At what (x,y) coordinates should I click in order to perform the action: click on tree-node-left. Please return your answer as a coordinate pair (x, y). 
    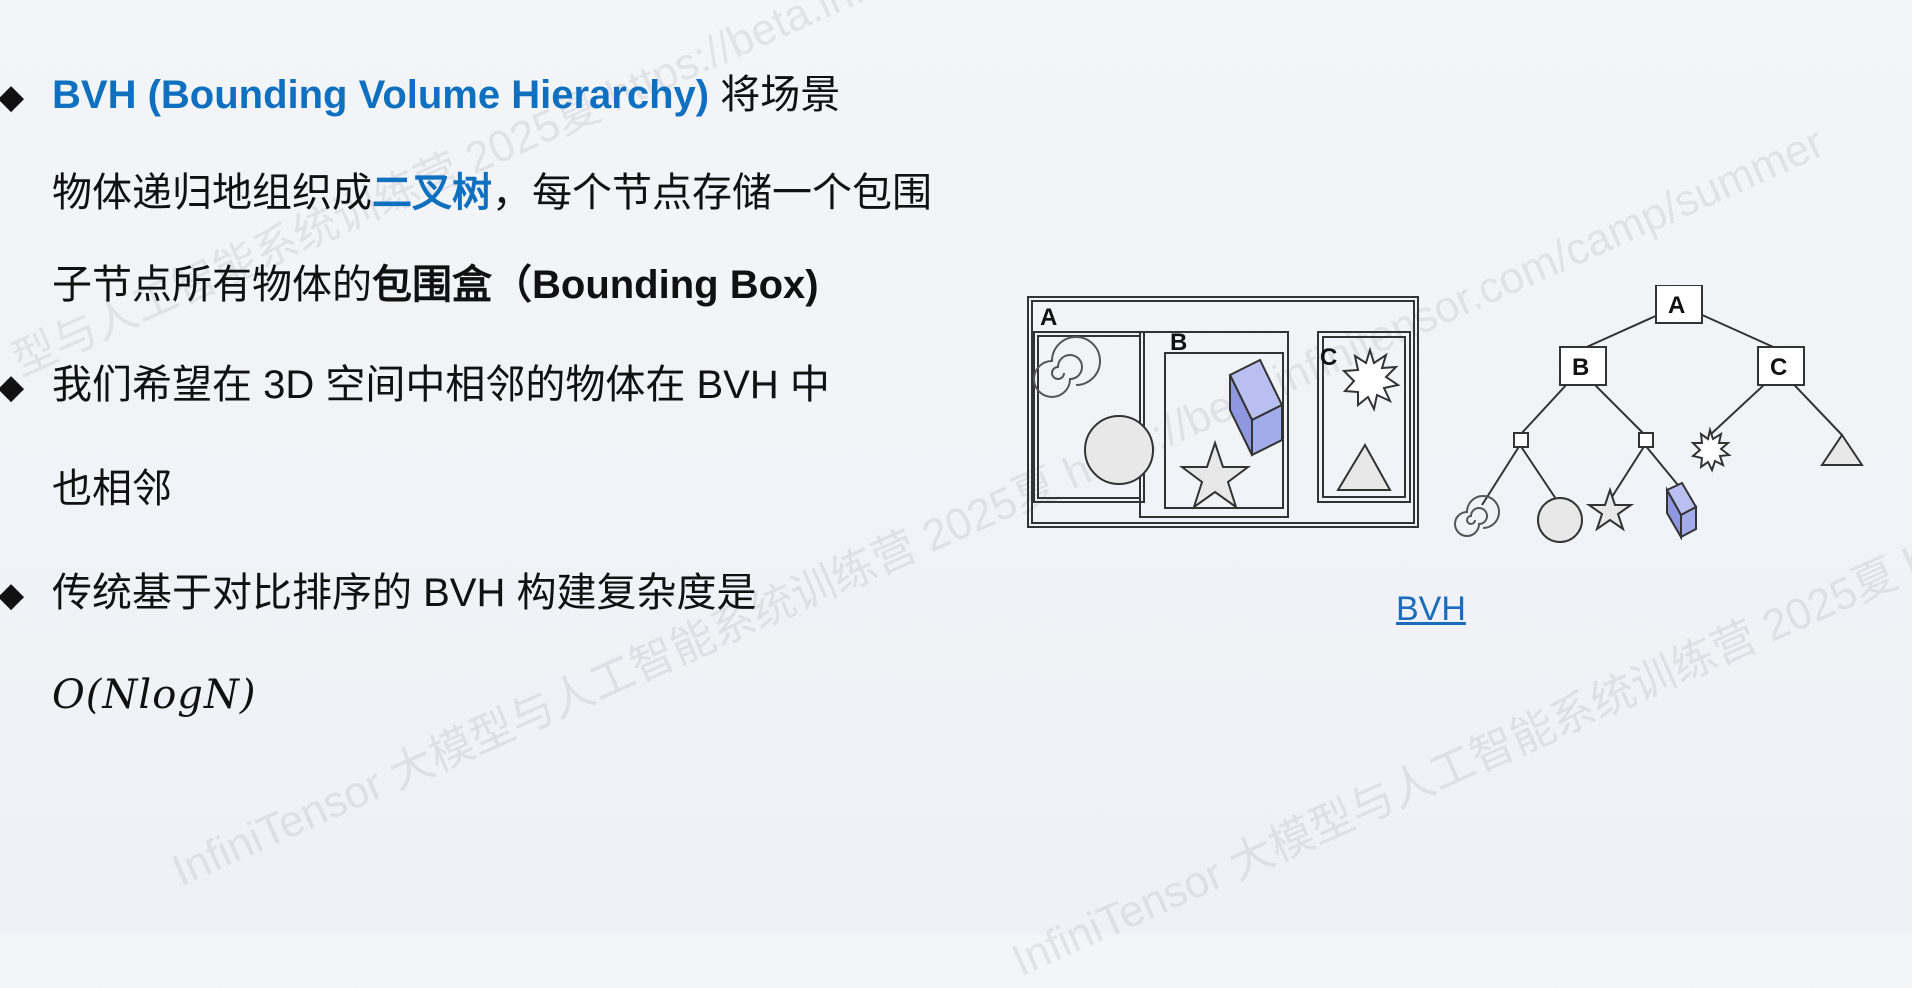
    Looking at the image, I should click on (1521, 440).